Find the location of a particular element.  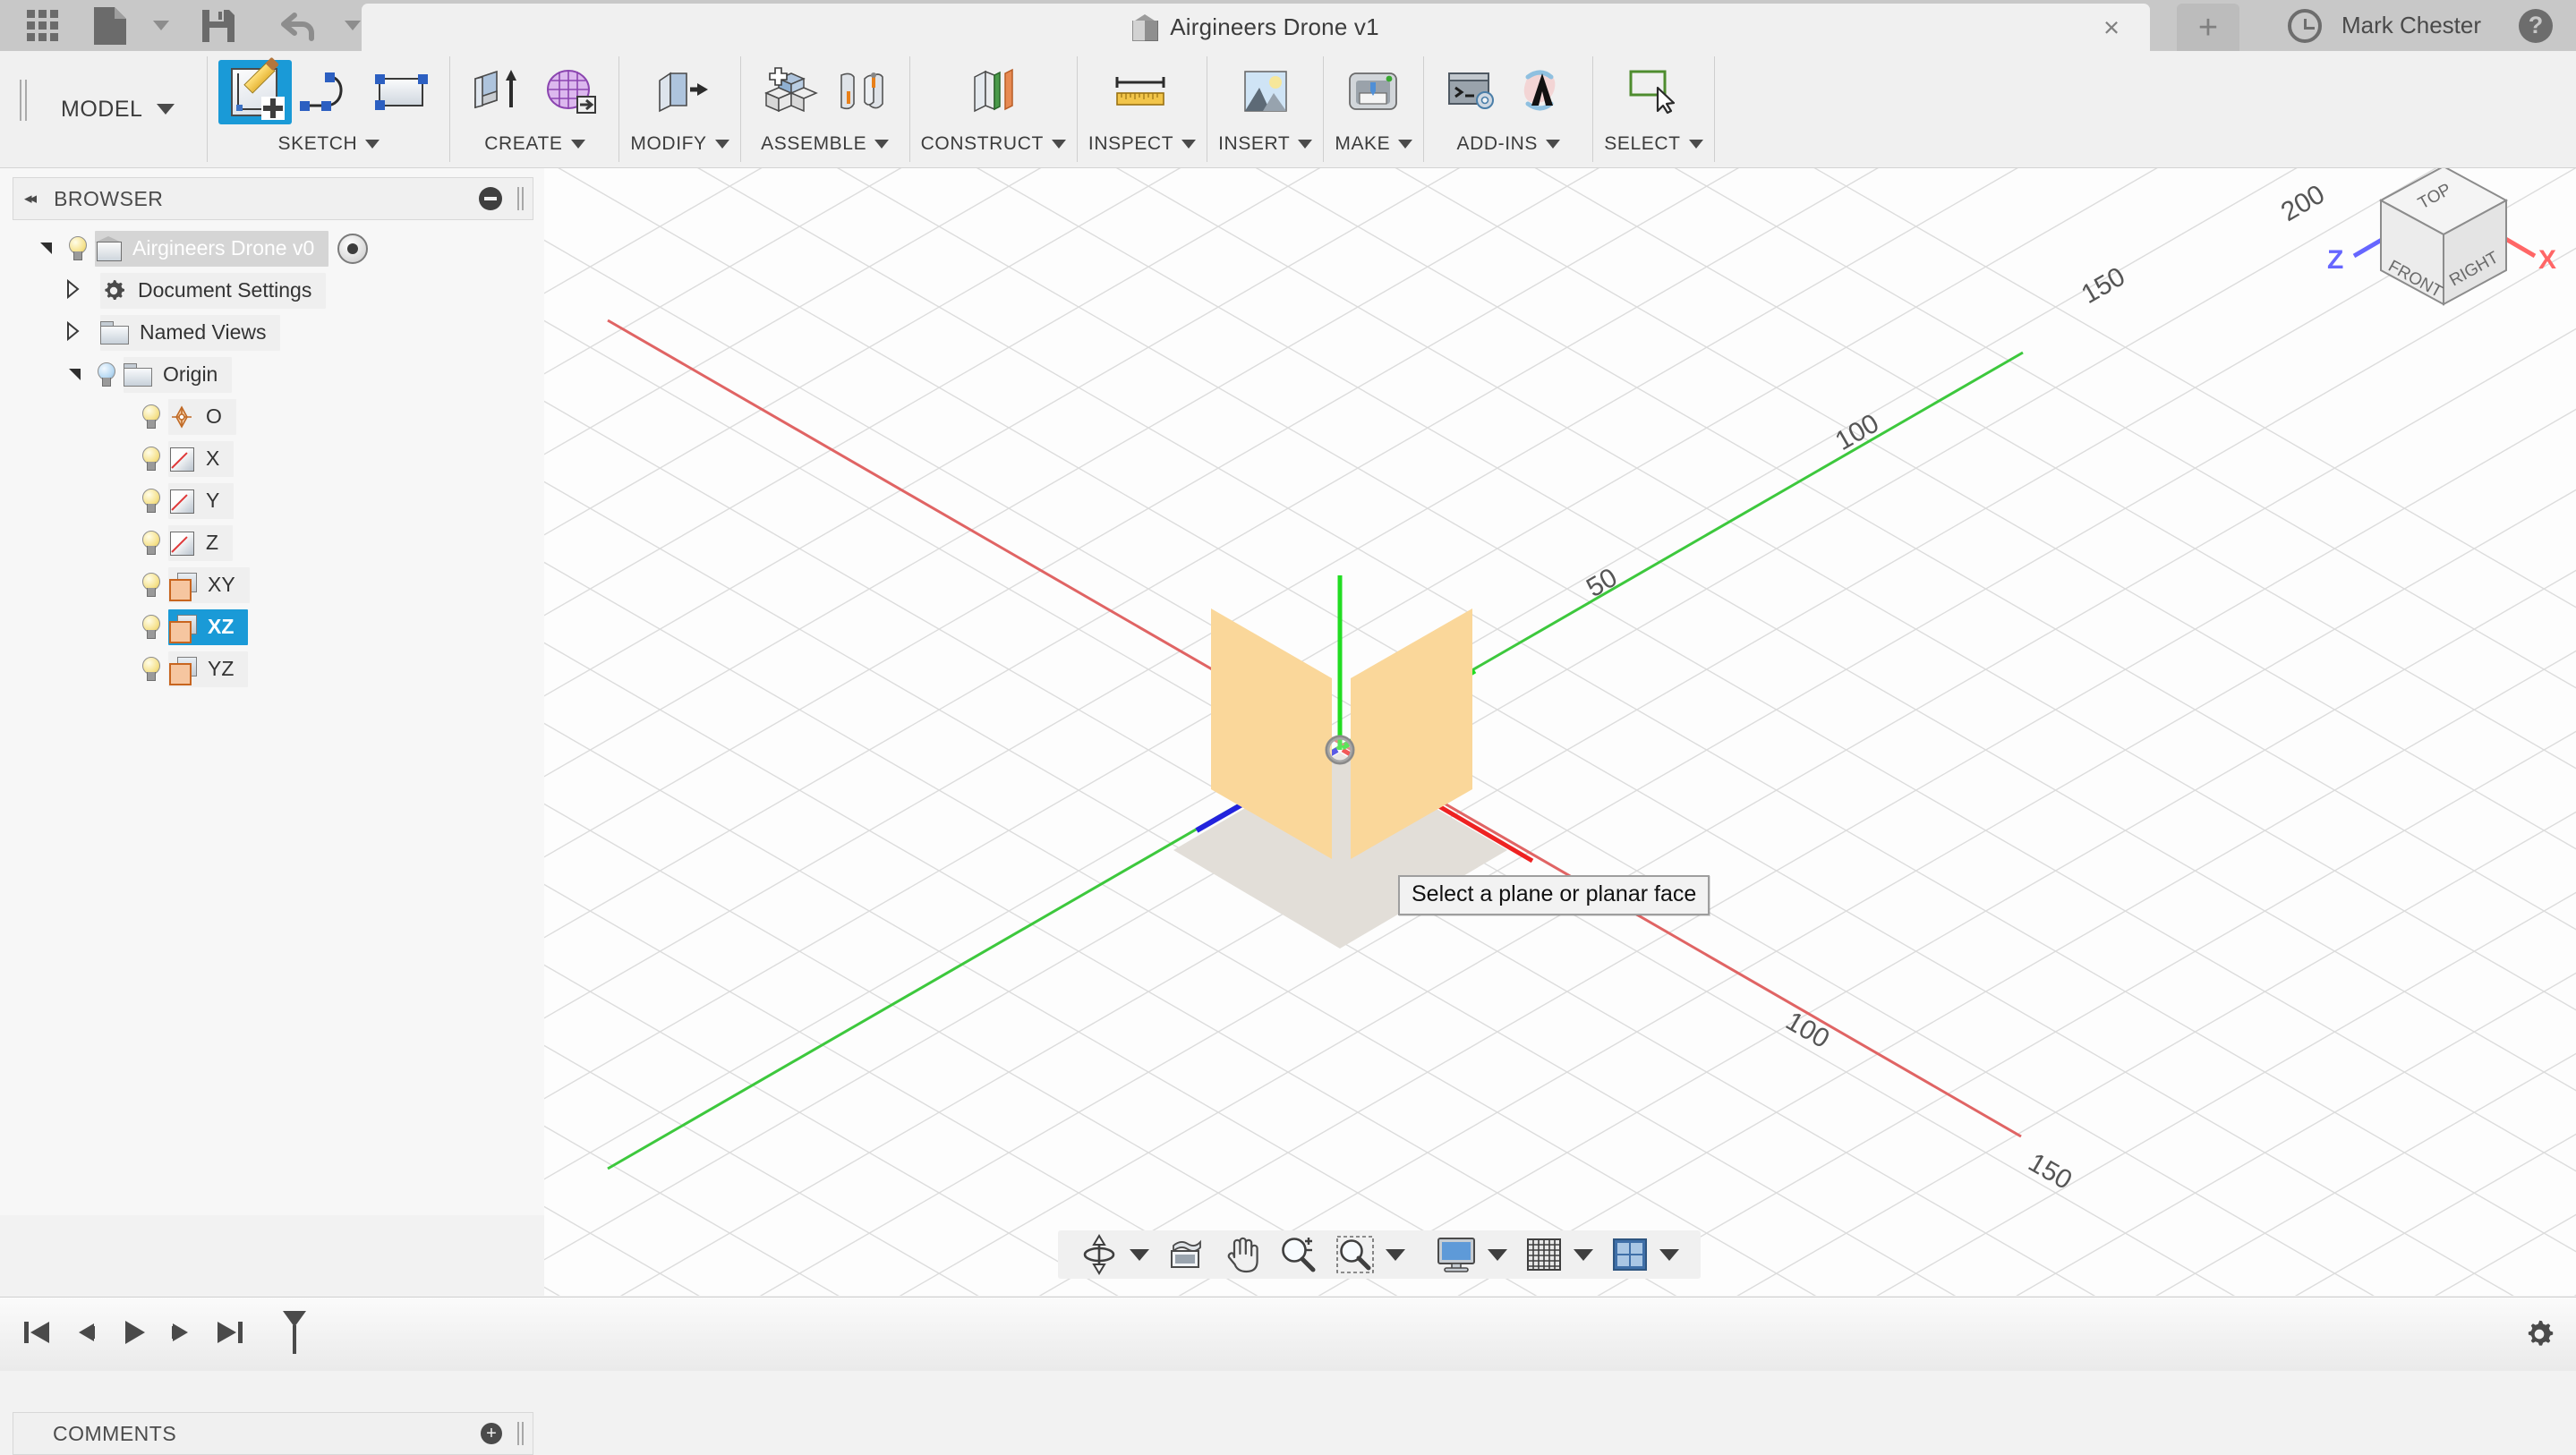

display-dropdown-chevron-down-icon is located at coordinates (1497, 1254).